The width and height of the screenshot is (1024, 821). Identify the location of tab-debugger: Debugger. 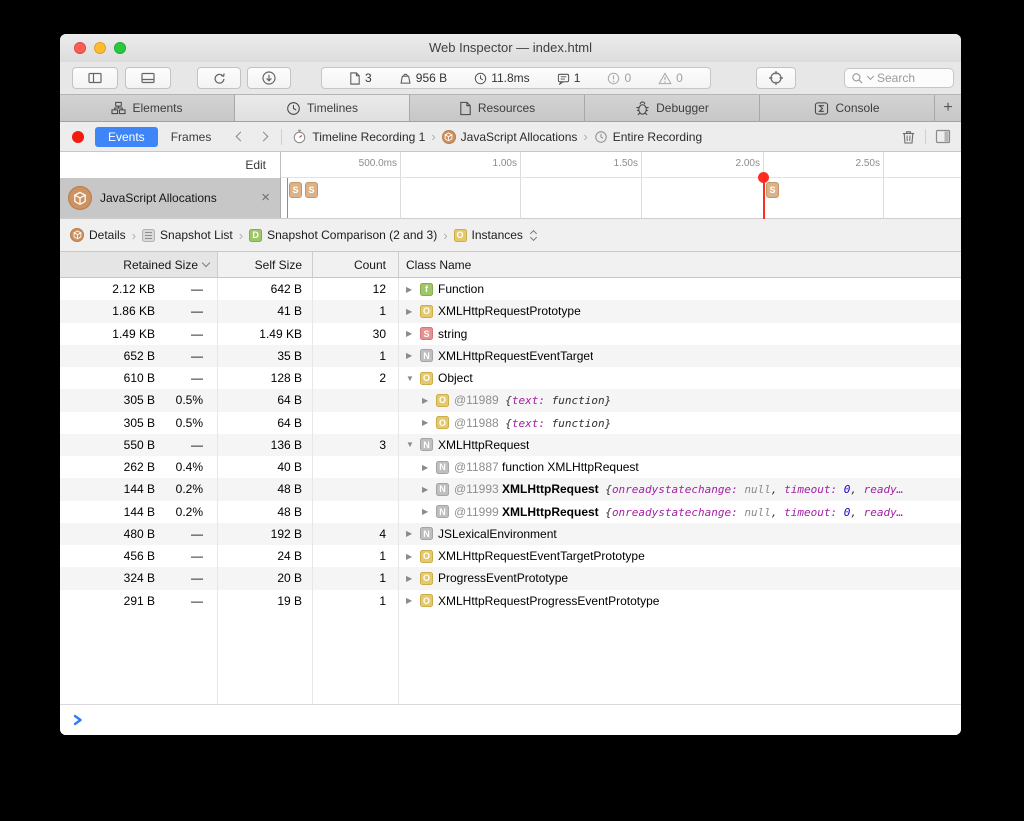
(672, 108).